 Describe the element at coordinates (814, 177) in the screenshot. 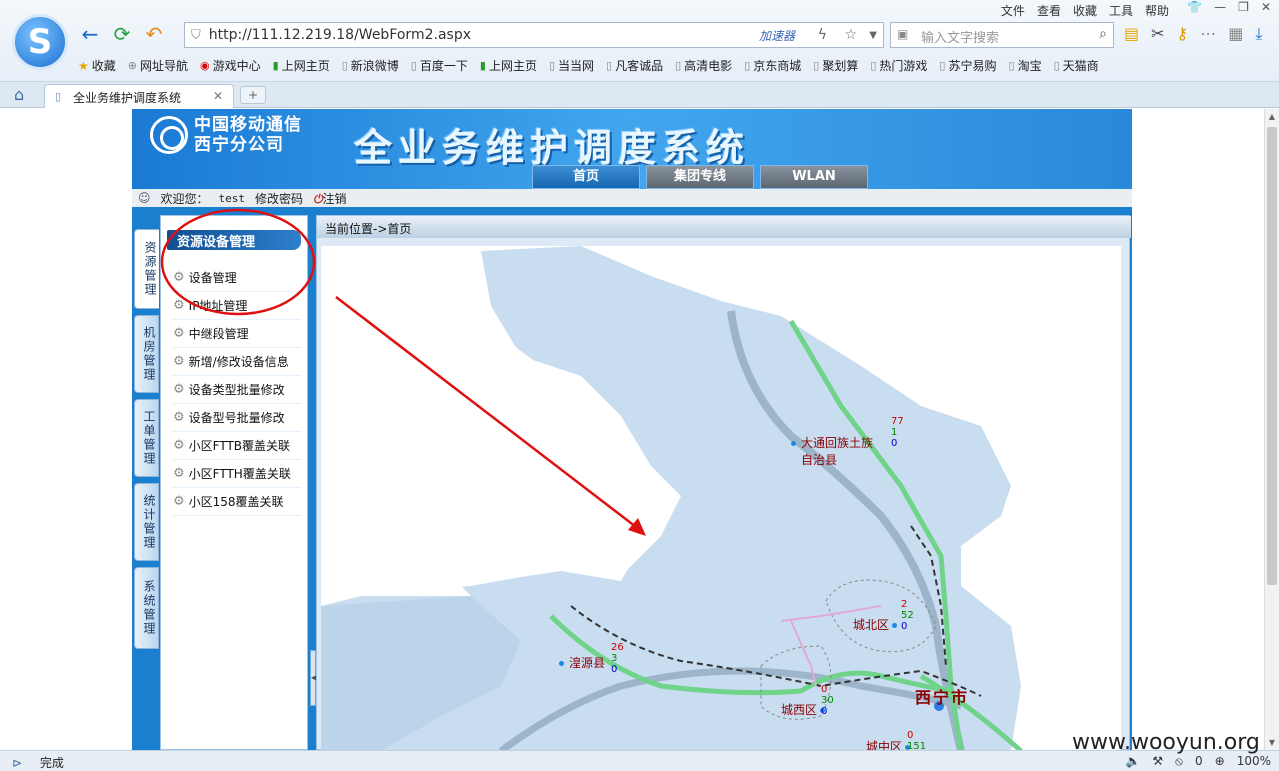

I see `tab-wlan: WLAN` at that location.